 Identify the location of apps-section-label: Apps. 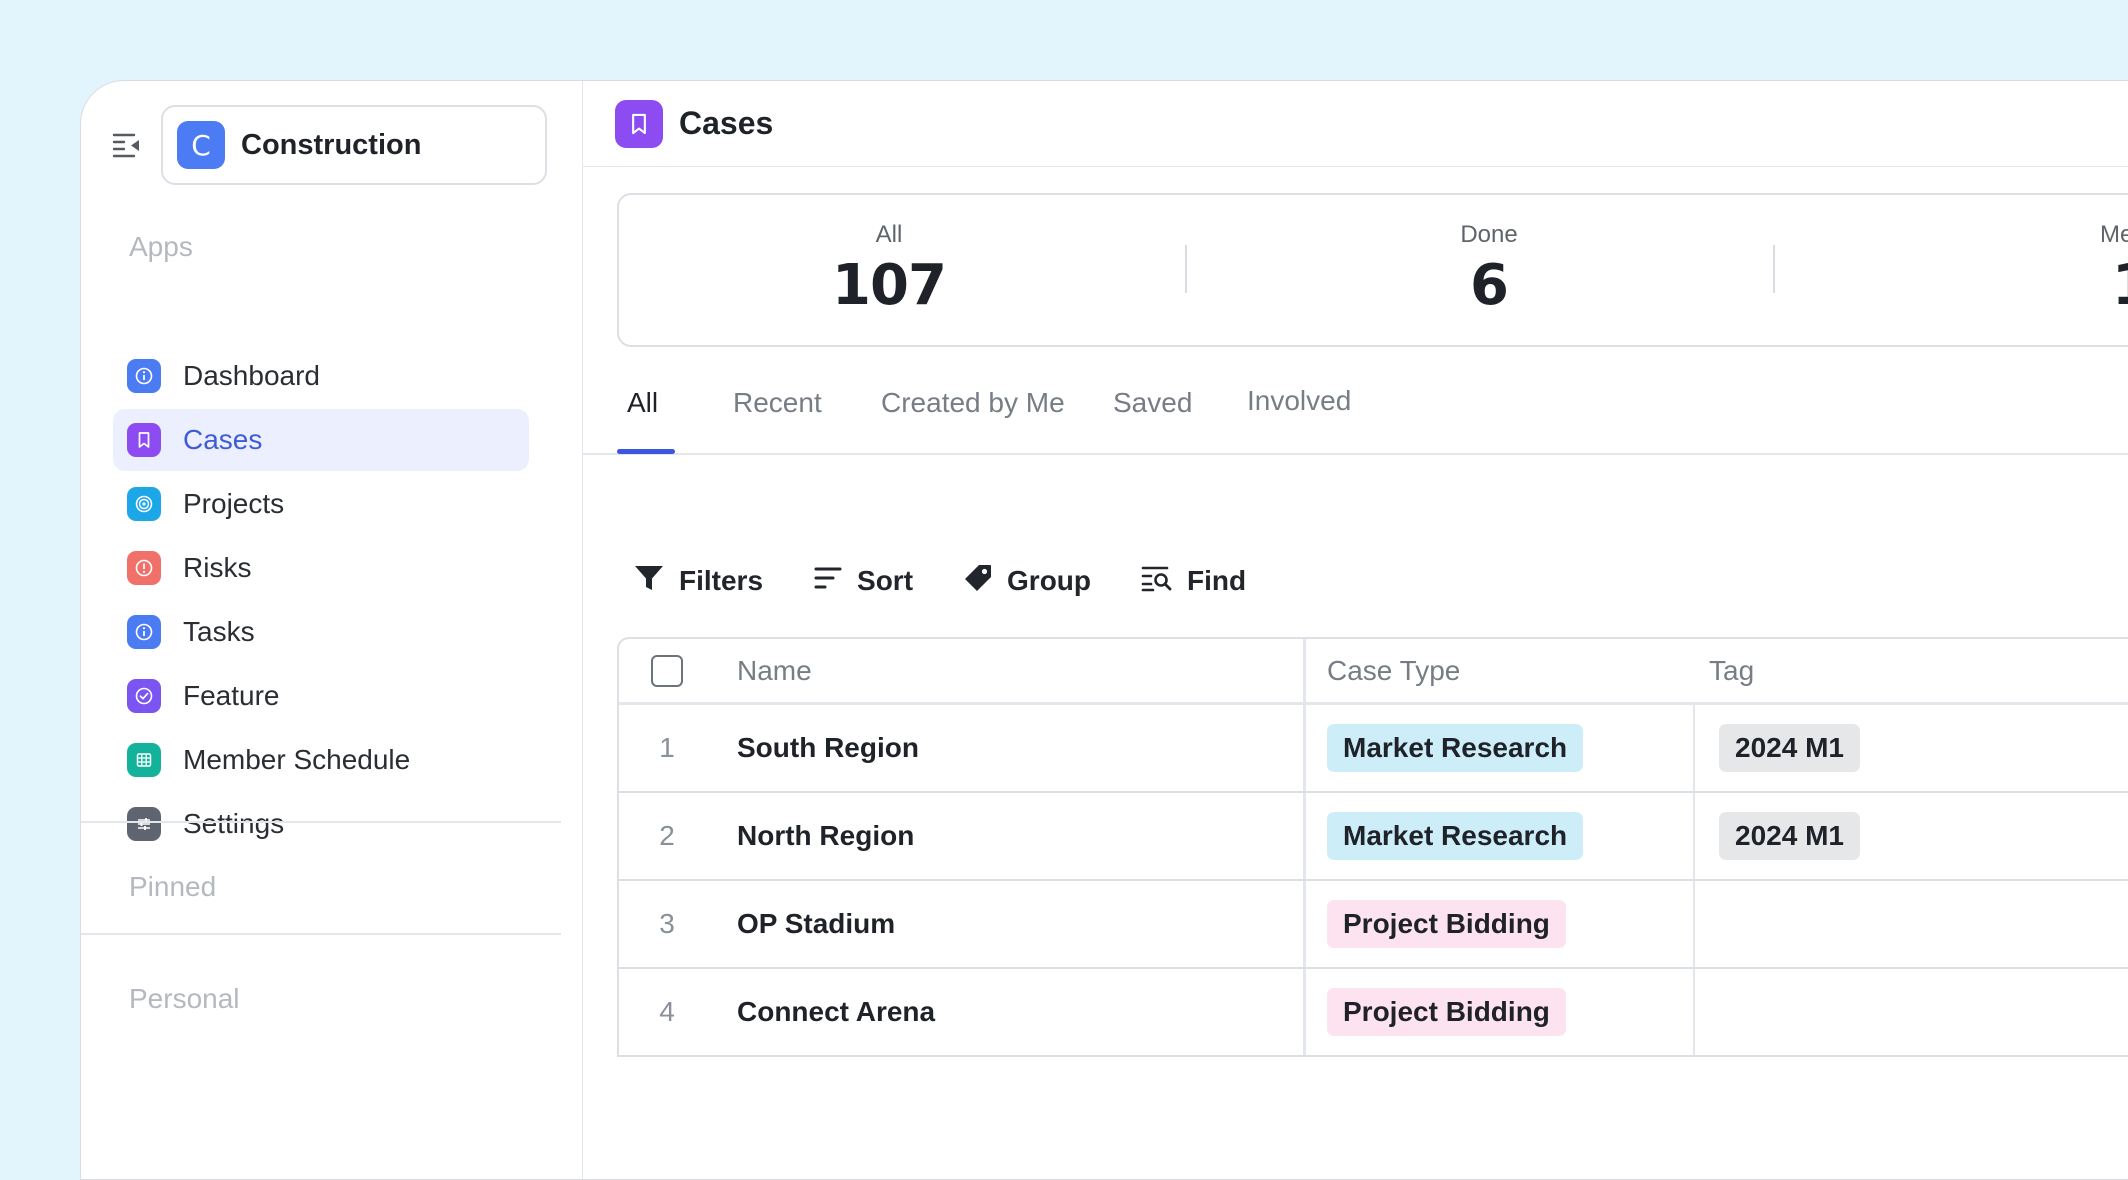
(161, 246).